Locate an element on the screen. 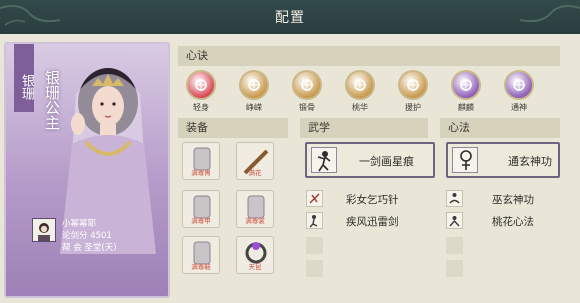 This screenshot has height=303, width=580. sword-skill-icon is located at coordinates (314, 220).